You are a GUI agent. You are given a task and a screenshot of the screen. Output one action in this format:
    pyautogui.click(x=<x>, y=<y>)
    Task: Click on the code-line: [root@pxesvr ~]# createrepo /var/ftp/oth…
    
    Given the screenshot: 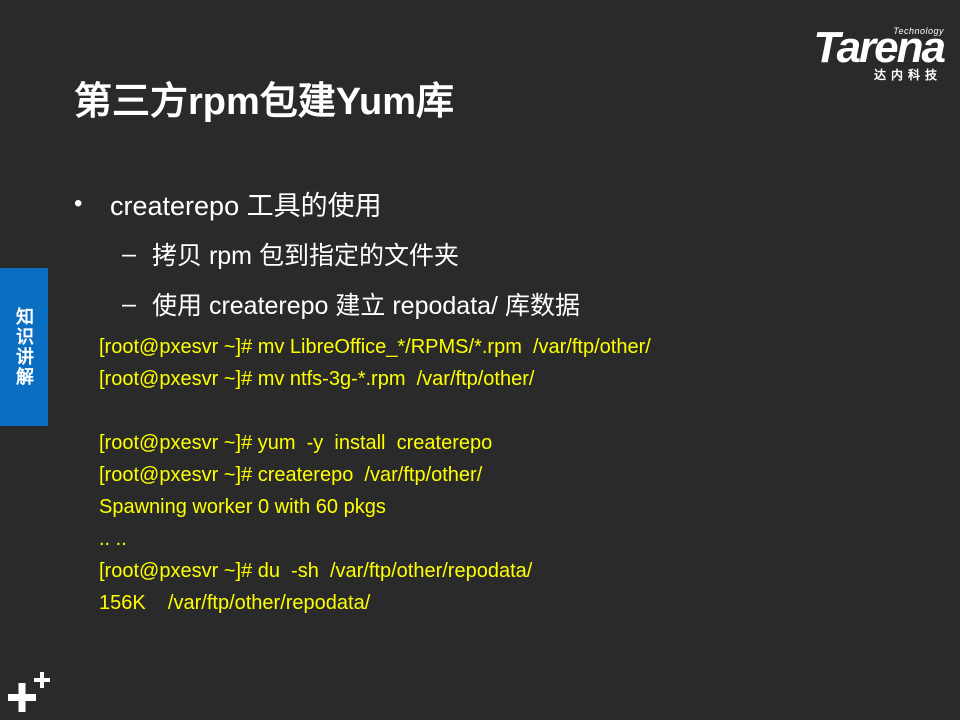 What is the action you would take?
    pyautogui.click(x=291, y=475)
    